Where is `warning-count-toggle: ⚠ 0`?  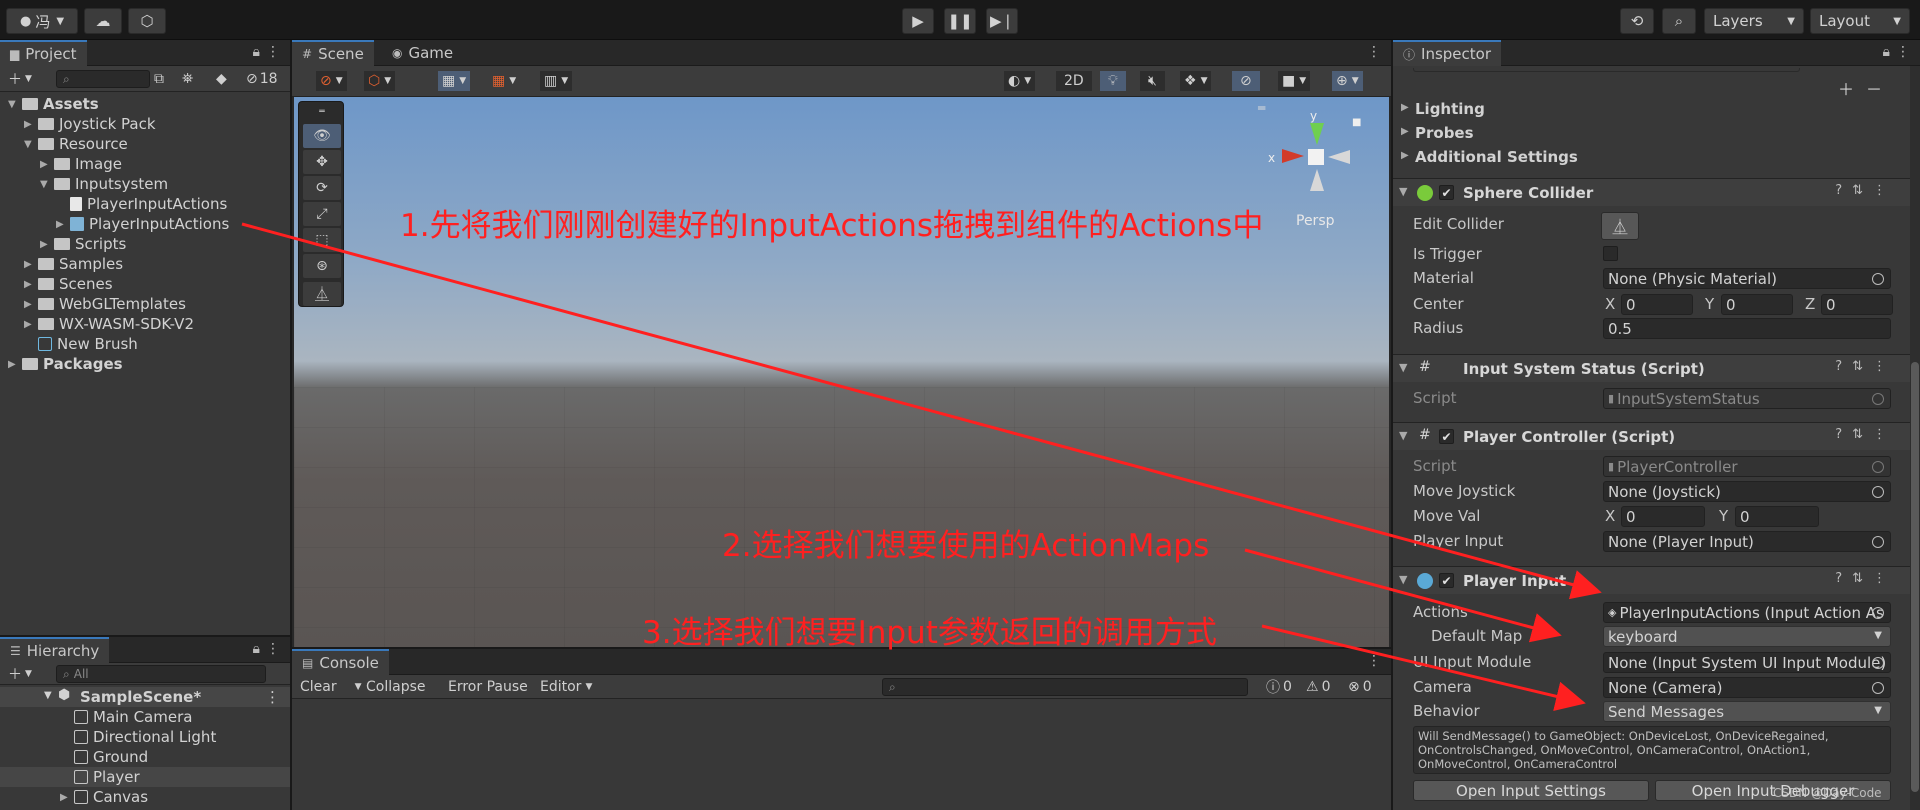
warning-count-toggle: ⚠ 0 is located at coordinates (1318, 687).